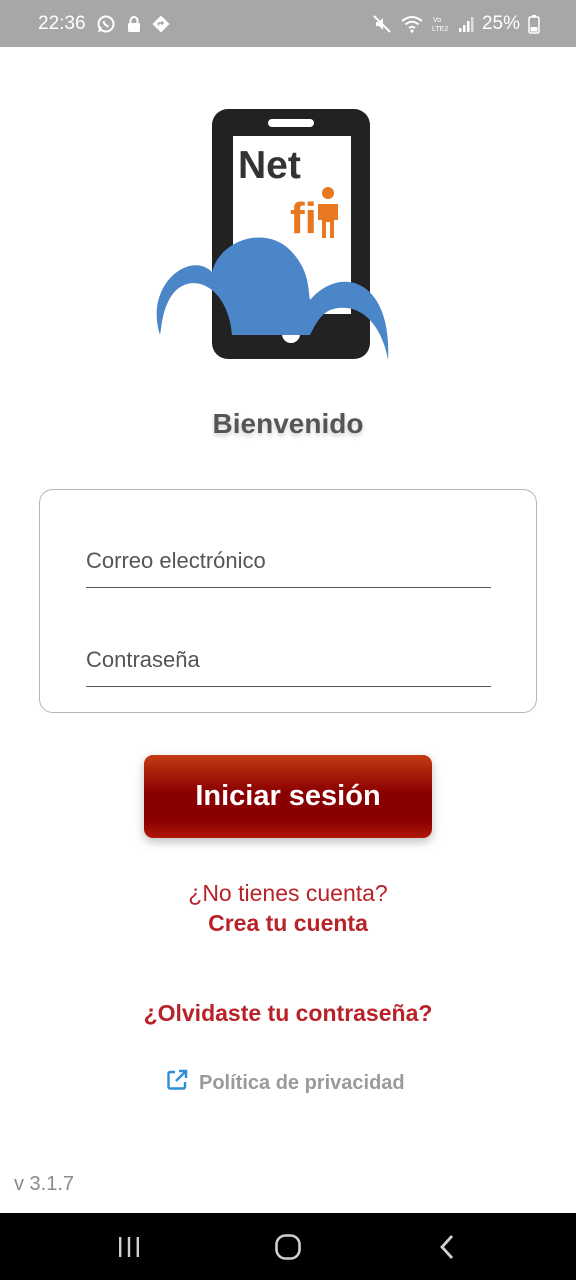 This screenshot has width=576, height=1280. What do you see at coordinates (106, 24) in the screenshot?
I see `whatsapp-icon` at bounding box center [106, 24].